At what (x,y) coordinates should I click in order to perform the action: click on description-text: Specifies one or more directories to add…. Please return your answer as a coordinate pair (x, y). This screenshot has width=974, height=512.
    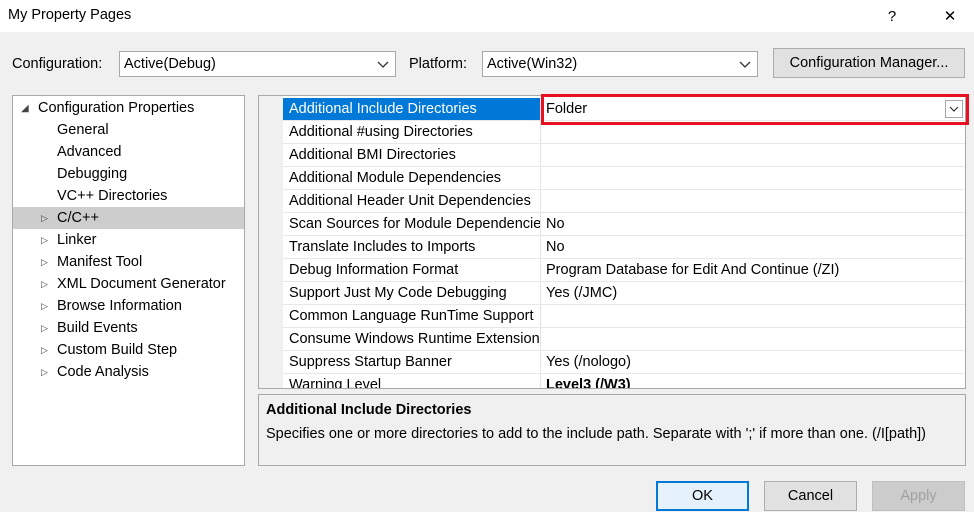
    Looking at the image, I should click on (596, 434).